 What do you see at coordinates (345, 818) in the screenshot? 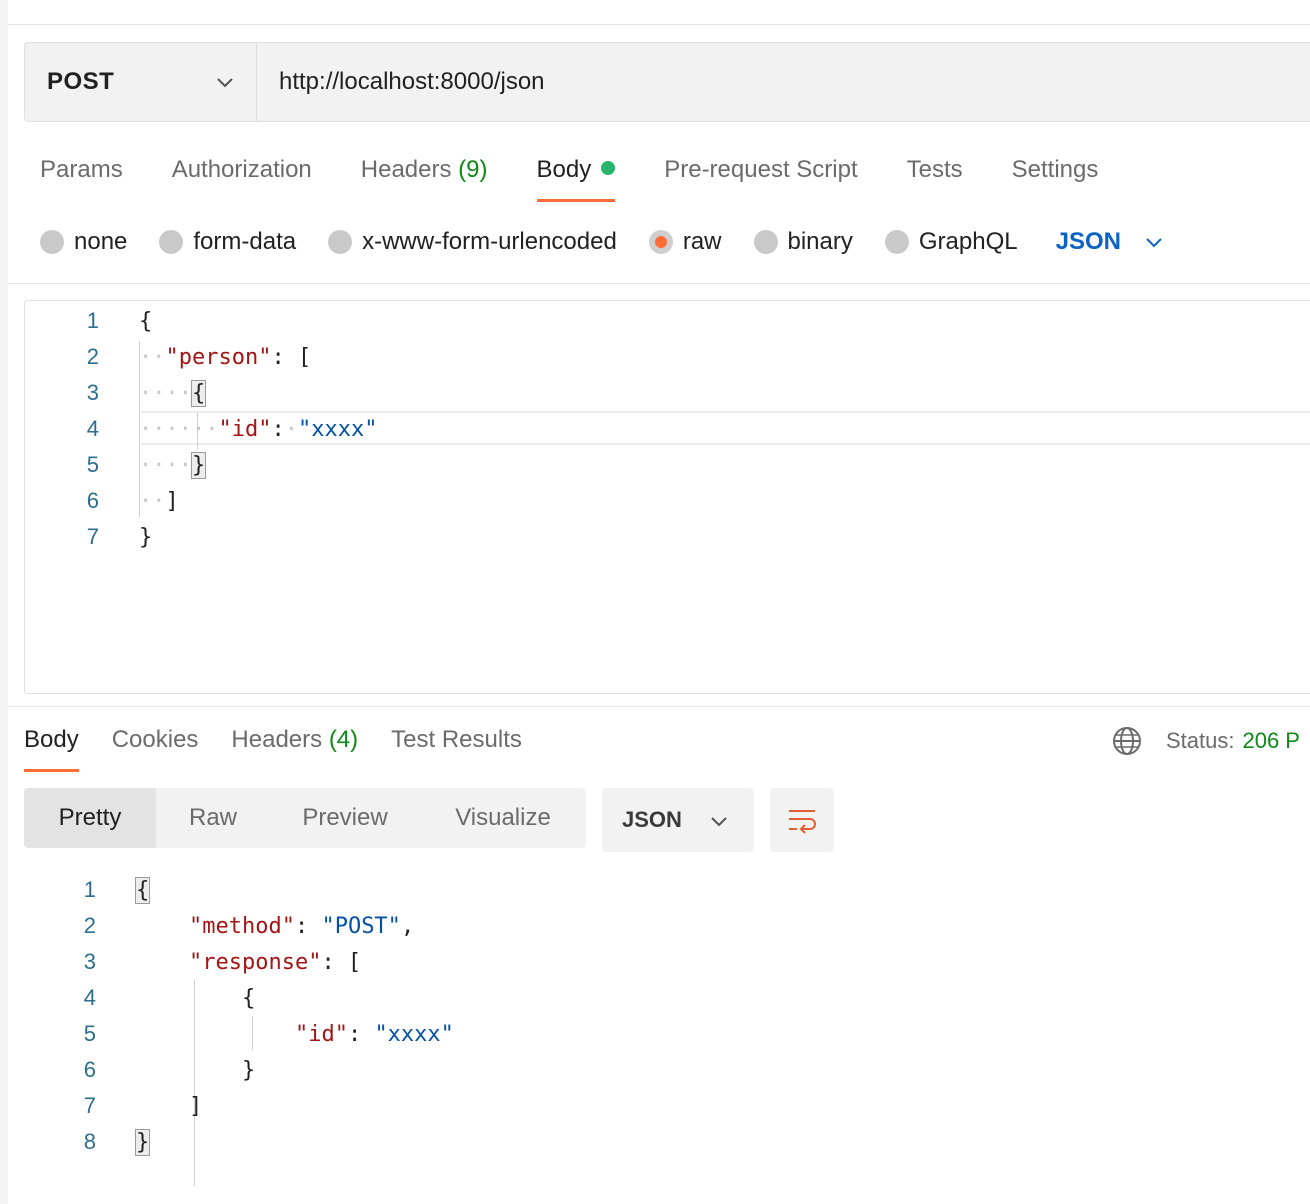
I see `view-preview-button: Preview` at bounding box center [345, 818].